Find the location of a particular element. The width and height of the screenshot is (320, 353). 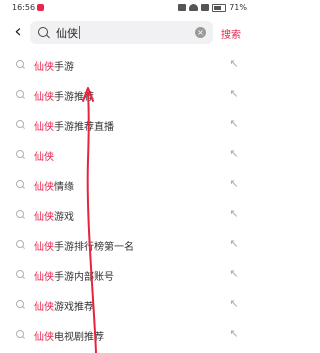

suggestion-text: 手游推荐 is located at coordinates (74, 97).